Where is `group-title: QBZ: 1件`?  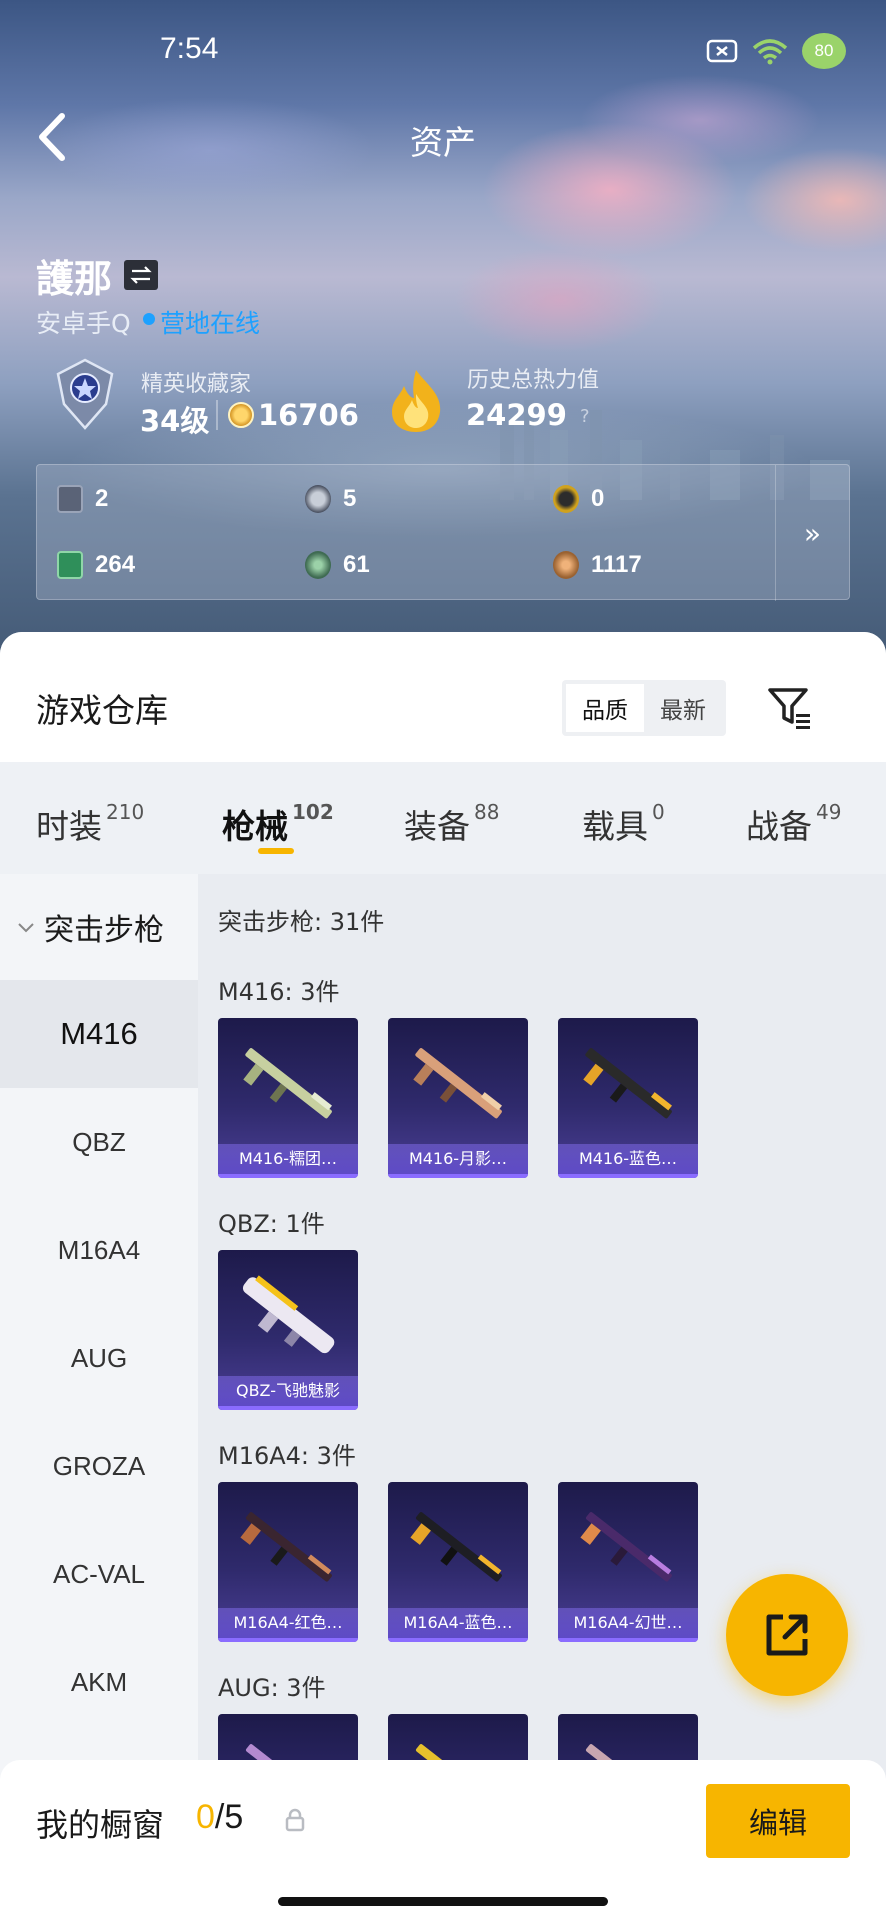 group-title: QBZ: 1件 is located at coordinates (271, 1224).